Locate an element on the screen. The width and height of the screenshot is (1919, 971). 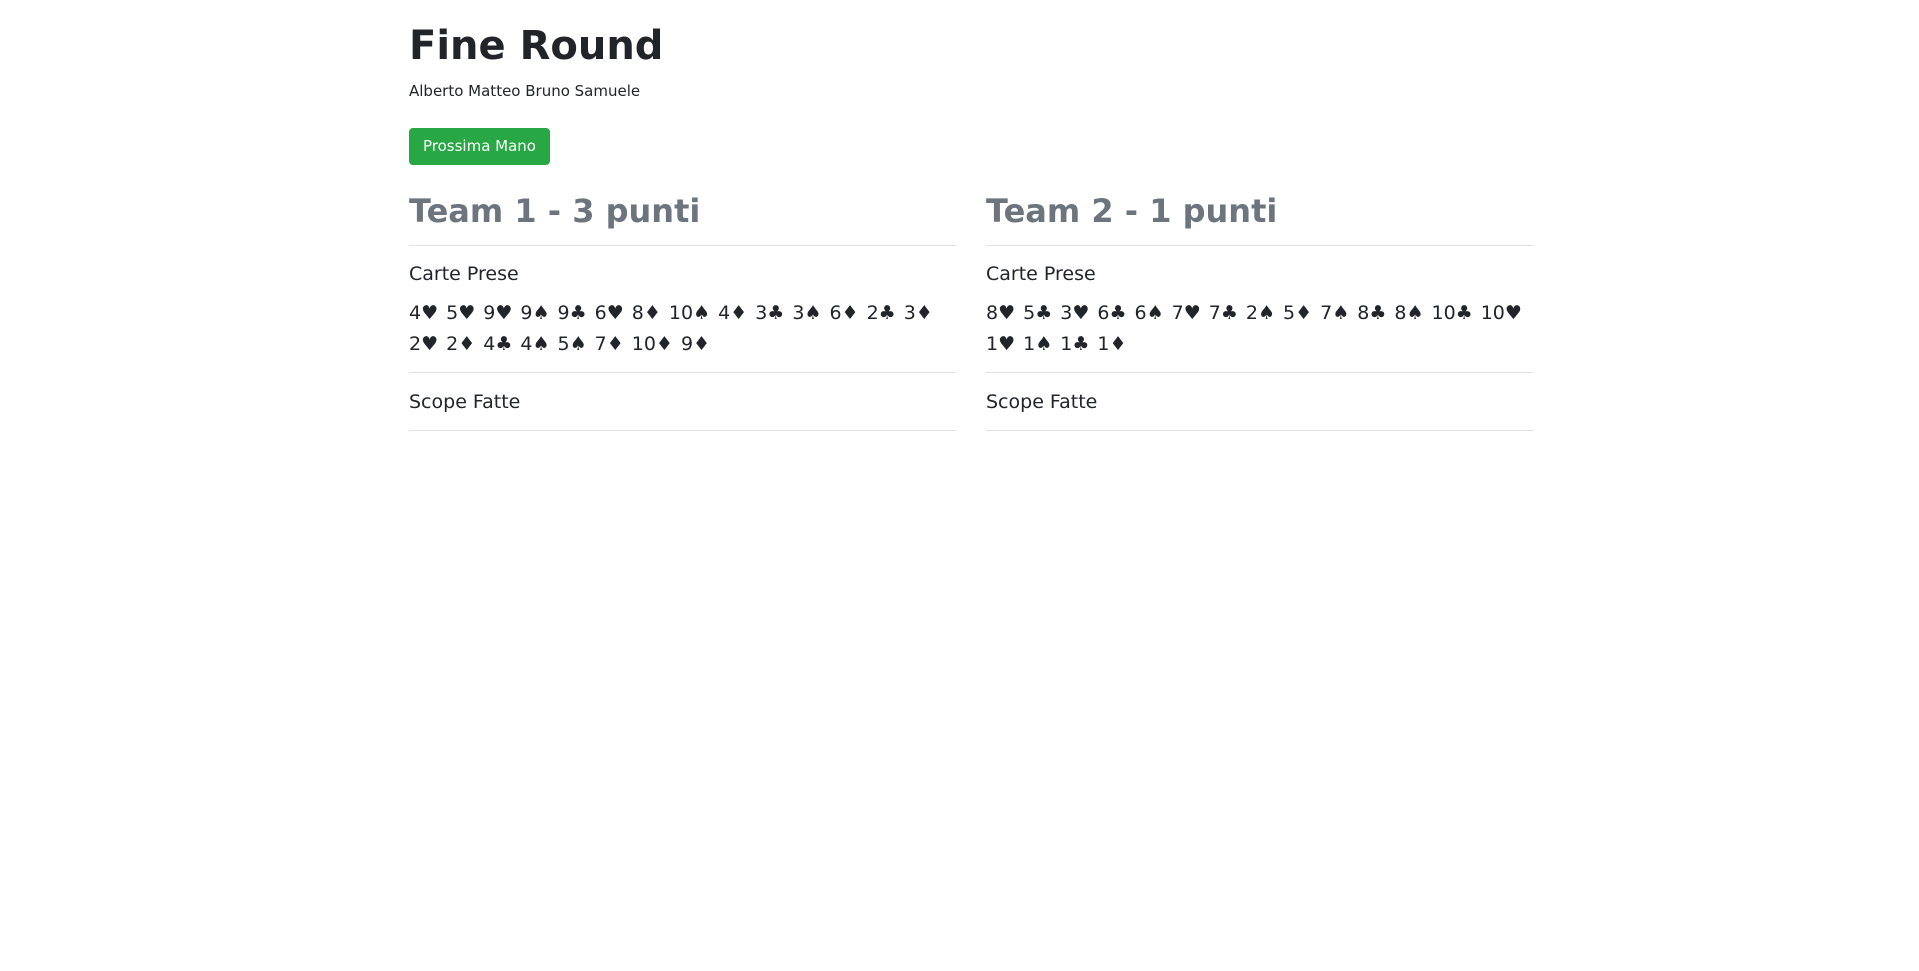
card: 4♥ is located at coordinates (424, 313).